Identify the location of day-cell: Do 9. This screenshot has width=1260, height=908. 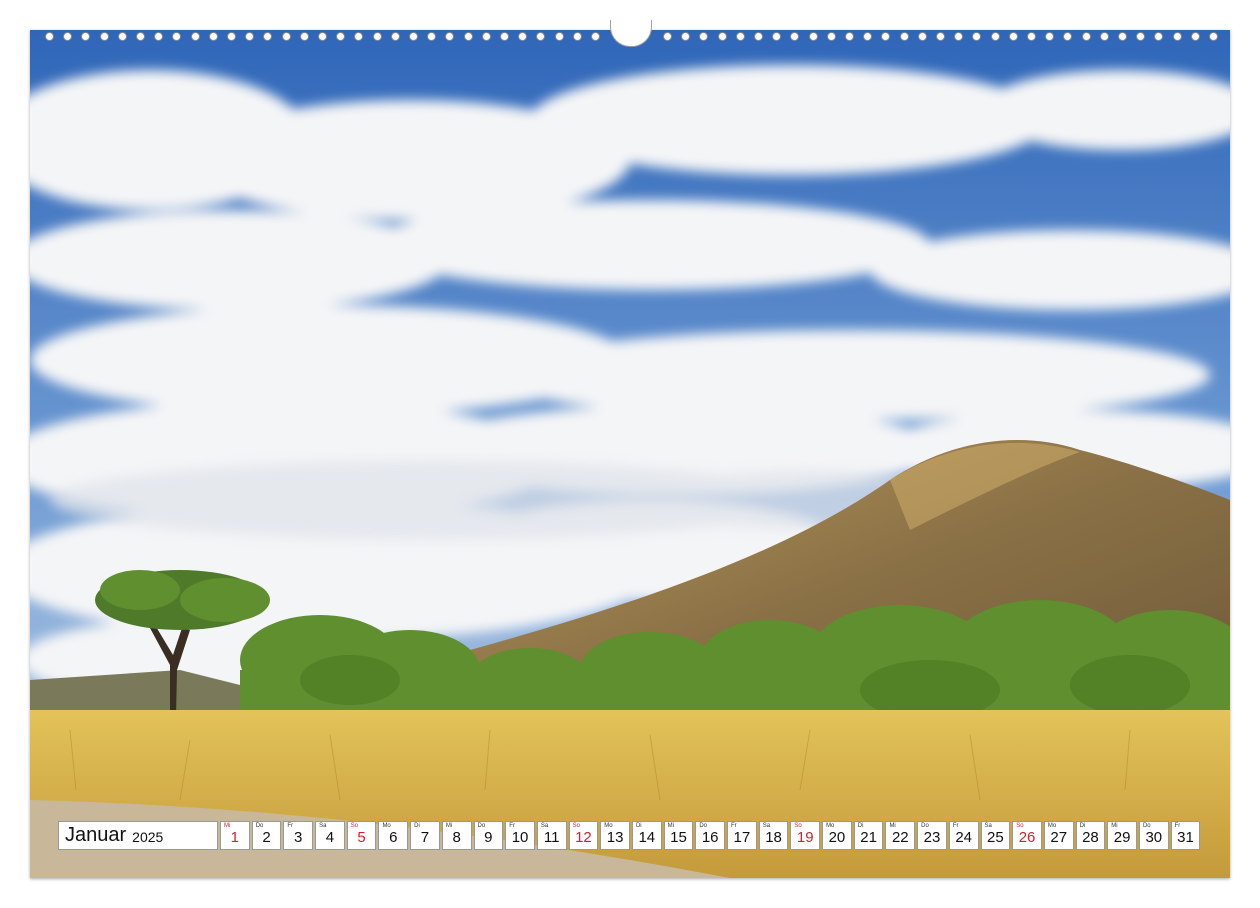
(488, 835).